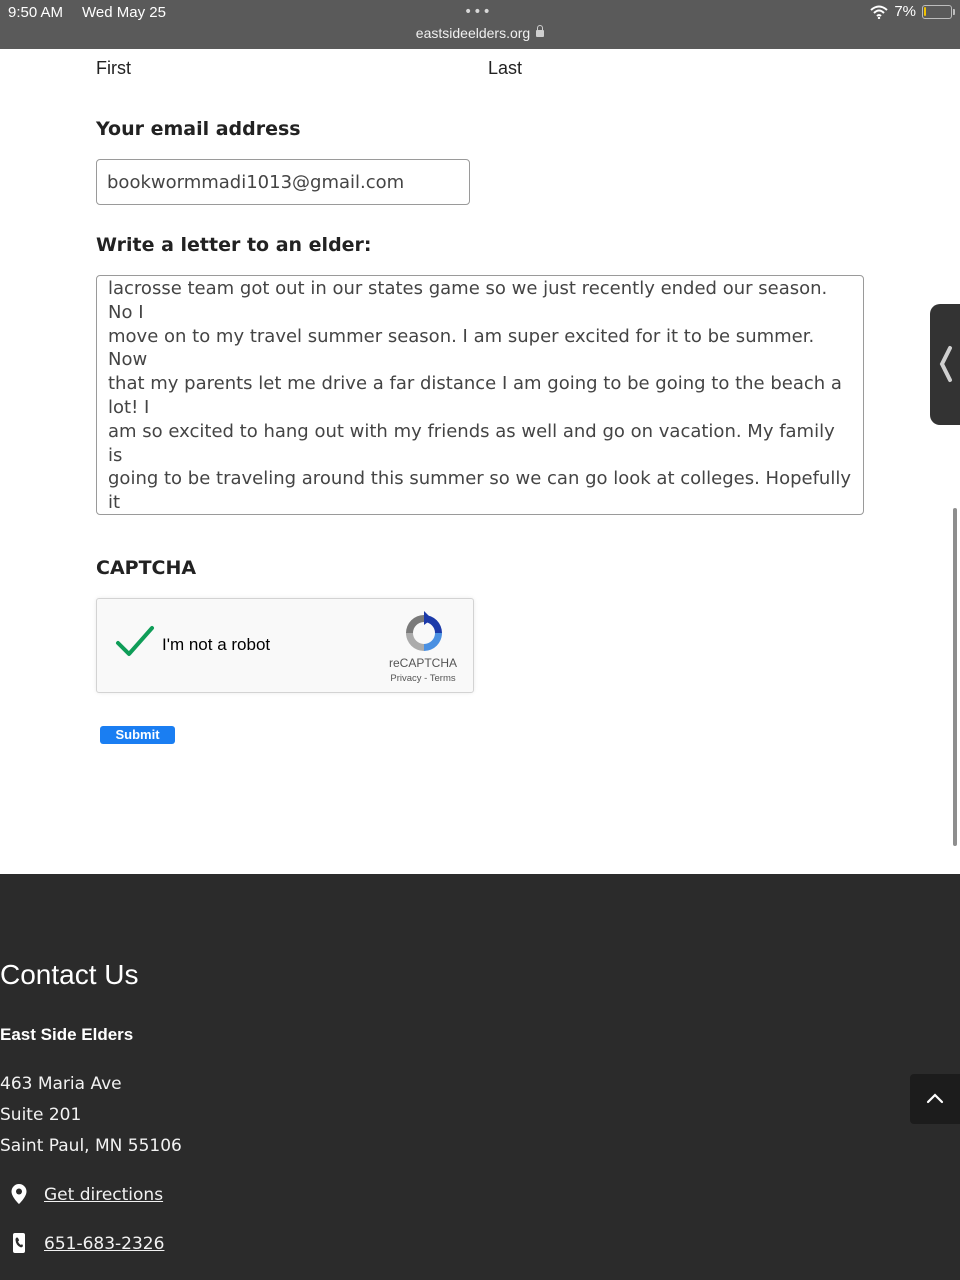  What do you see at coordinates (423, 678) in the screenshot?
I see `recaptcha-privacy-terms: Privacy - Terms` at bounding box center [423, 678].